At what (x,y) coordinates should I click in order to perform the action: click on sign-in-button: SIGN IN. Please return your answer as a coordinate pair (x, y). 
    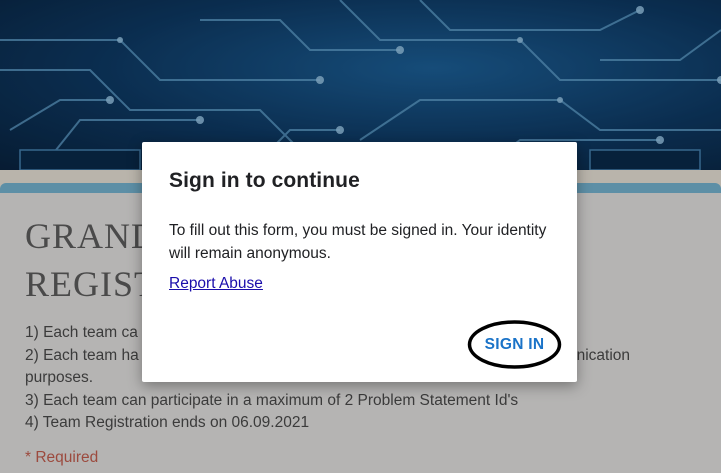
    Looking at the image, I should click on (514, 344).